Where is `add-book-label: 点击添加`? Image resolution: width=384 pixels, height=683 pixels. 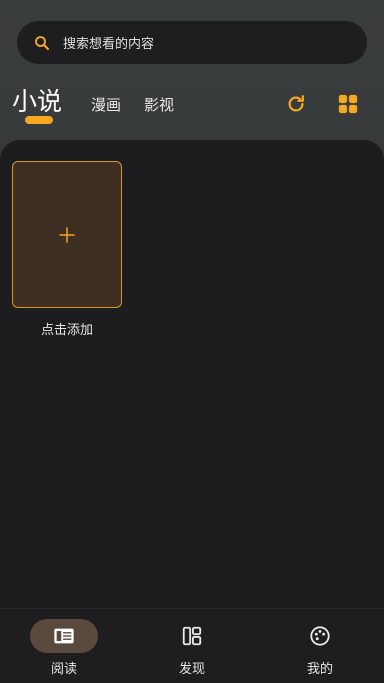
add-book-label: 点击添加 is located at coordinates (66, 330).